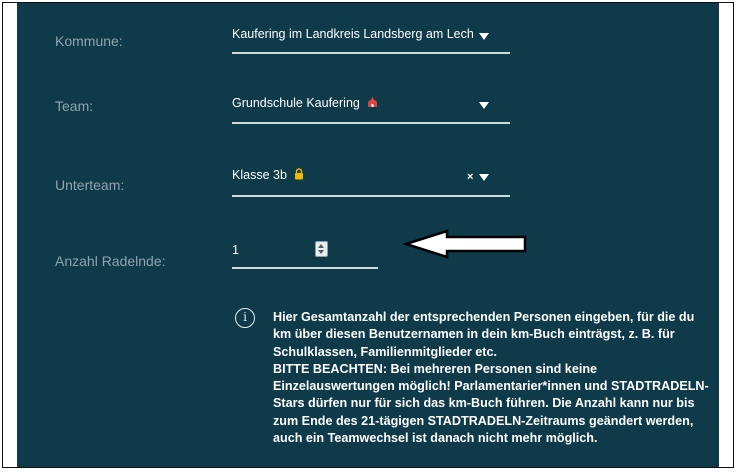 The image size is (738, 472). I want to click on unterteam-select: Klasse 3b, so click(268, 175).